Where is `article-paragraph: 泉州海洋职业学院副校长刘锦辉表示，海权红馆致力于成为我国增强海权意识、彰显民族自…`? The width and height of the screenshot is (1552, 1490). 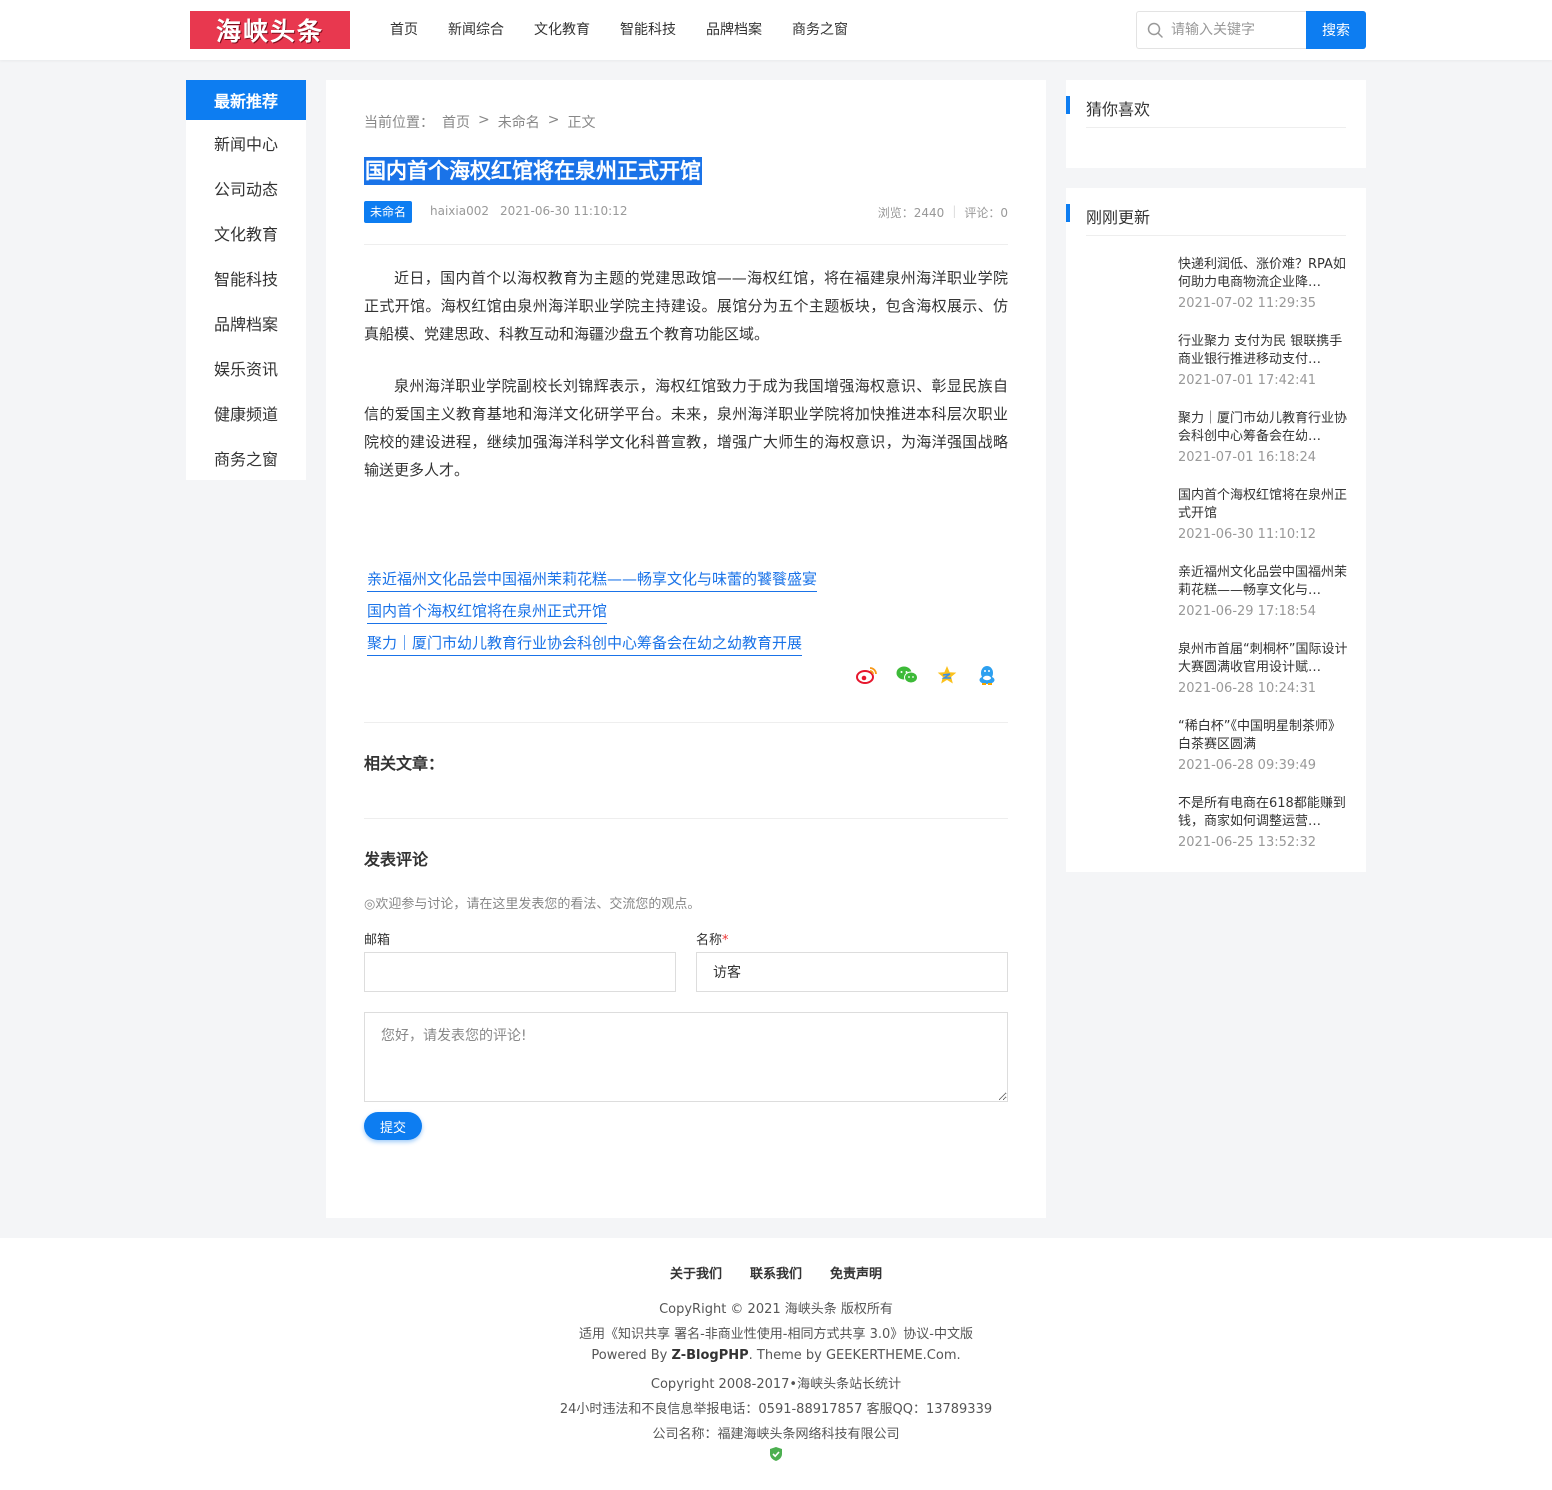
article-paragraph: 泉州海洋职业学院副校长刘锦辉表示，海权红馆致力于成为我国增强海权意识、彰显民族自… is located at coordinates (686, 428).